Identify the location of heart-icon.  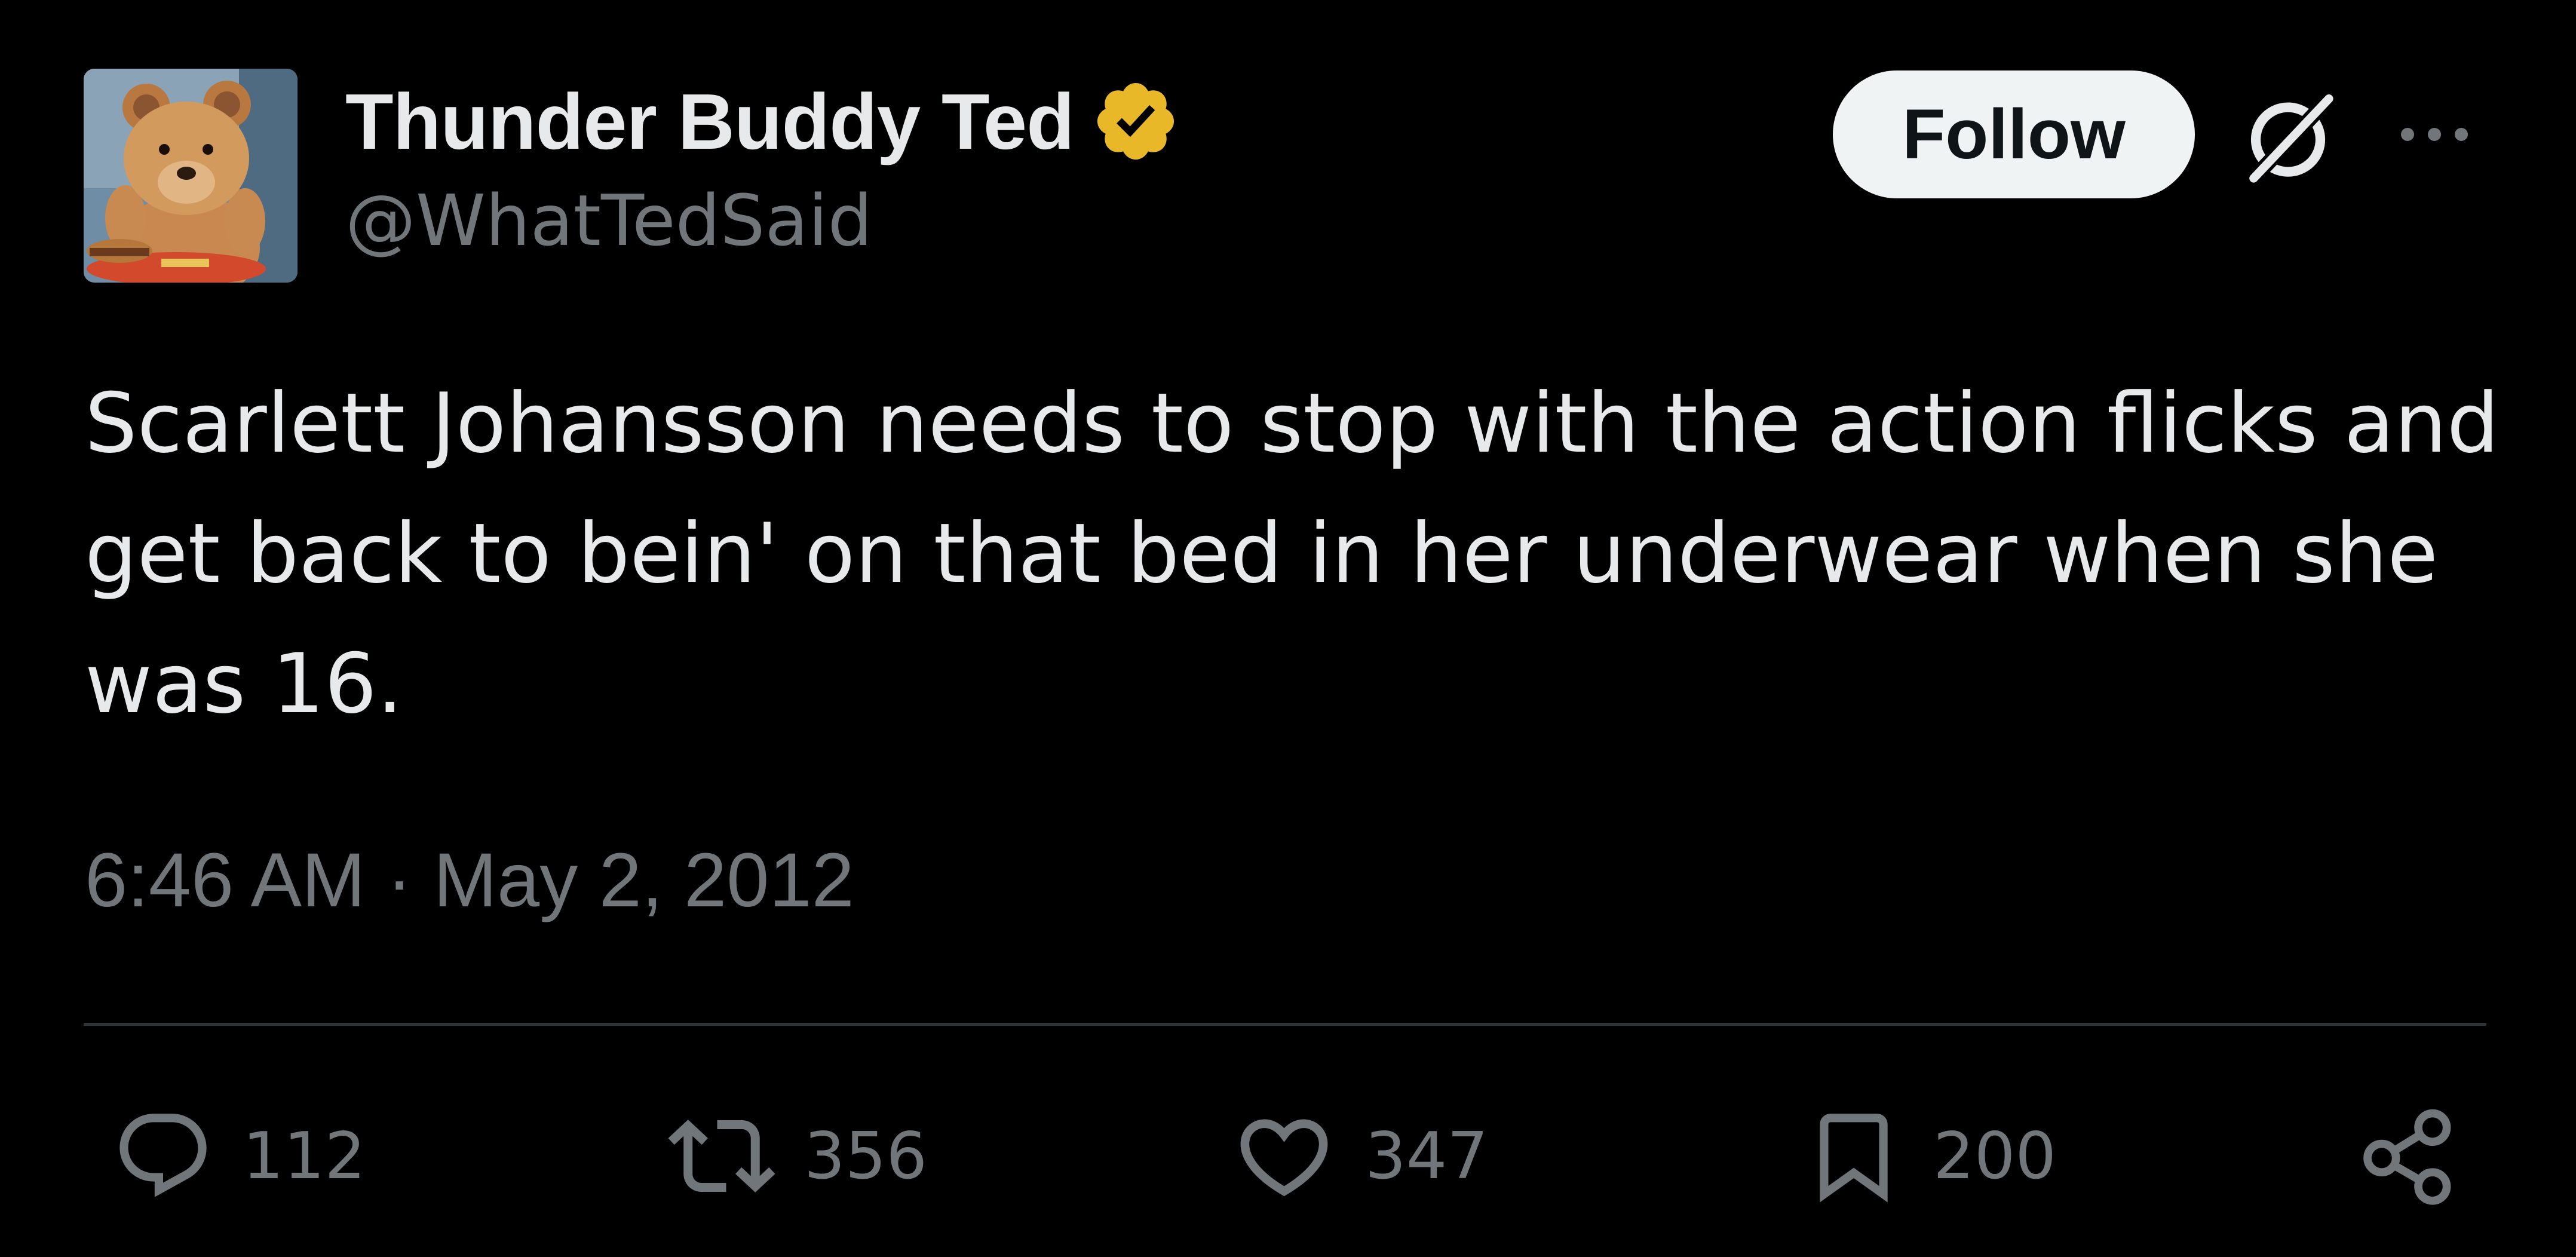
(1284, 1157).